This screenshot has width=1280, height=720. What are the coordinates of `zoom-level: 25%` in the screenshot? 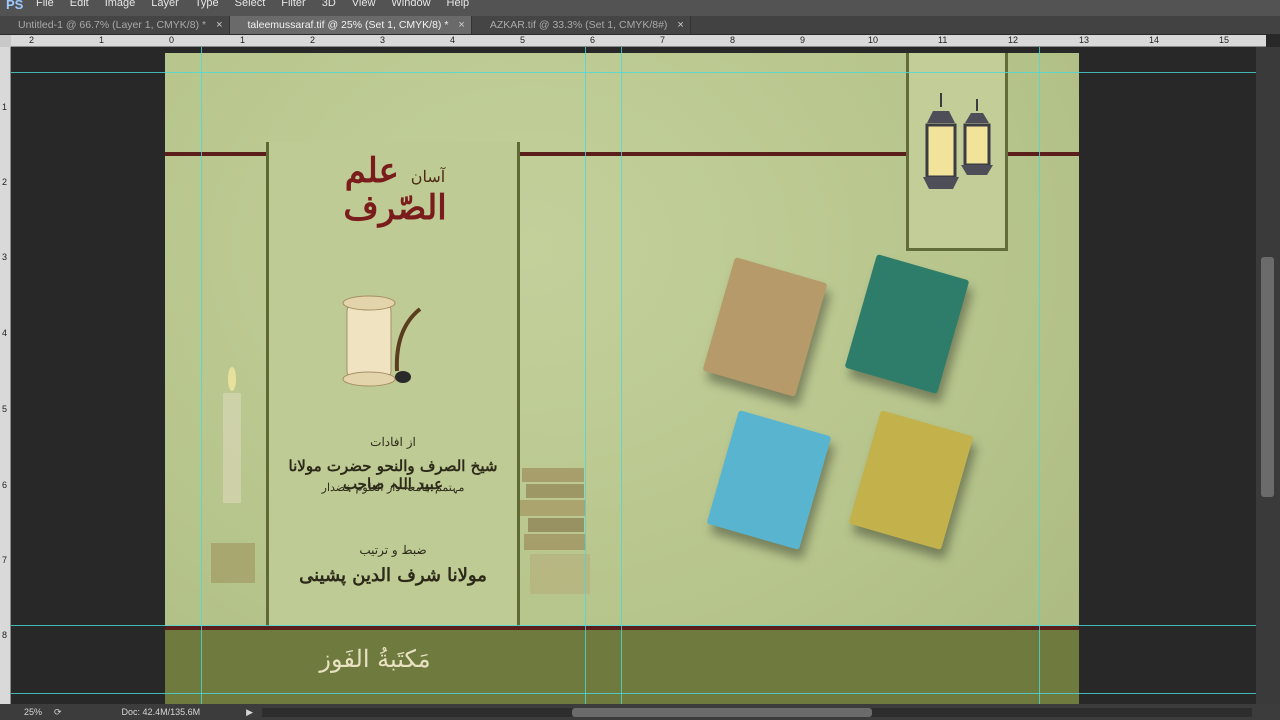 It's located at (25, 712).